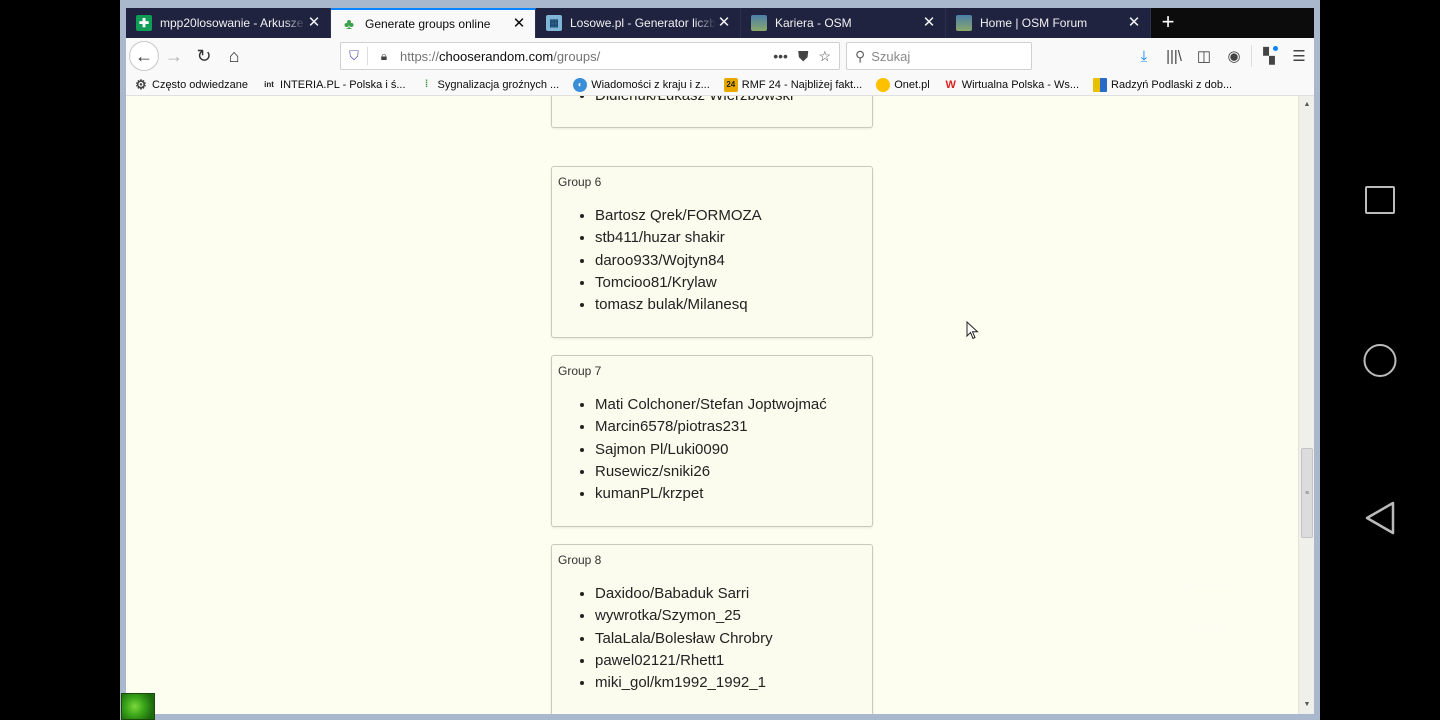 The height and width of the screenshot is (720, 1440). I want to click on rmf-icon: 24, so click(730, 84).